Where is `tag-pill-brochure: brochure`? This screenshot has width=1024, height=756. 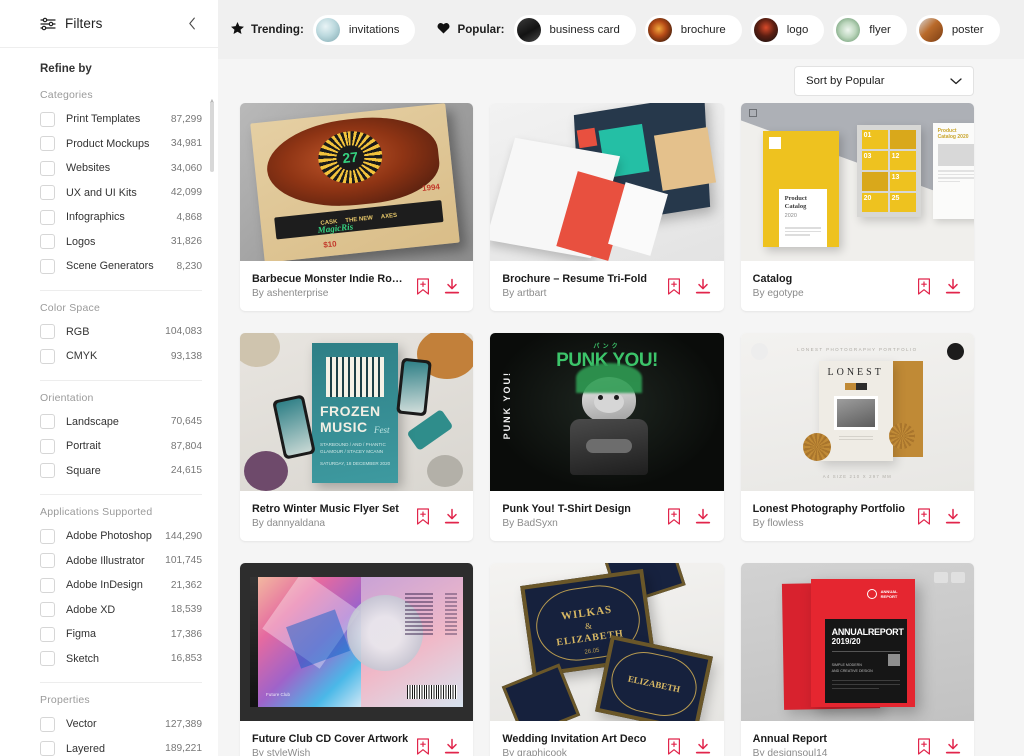
tag-pill-brochure: brochure is located at coordinates (693, 29).